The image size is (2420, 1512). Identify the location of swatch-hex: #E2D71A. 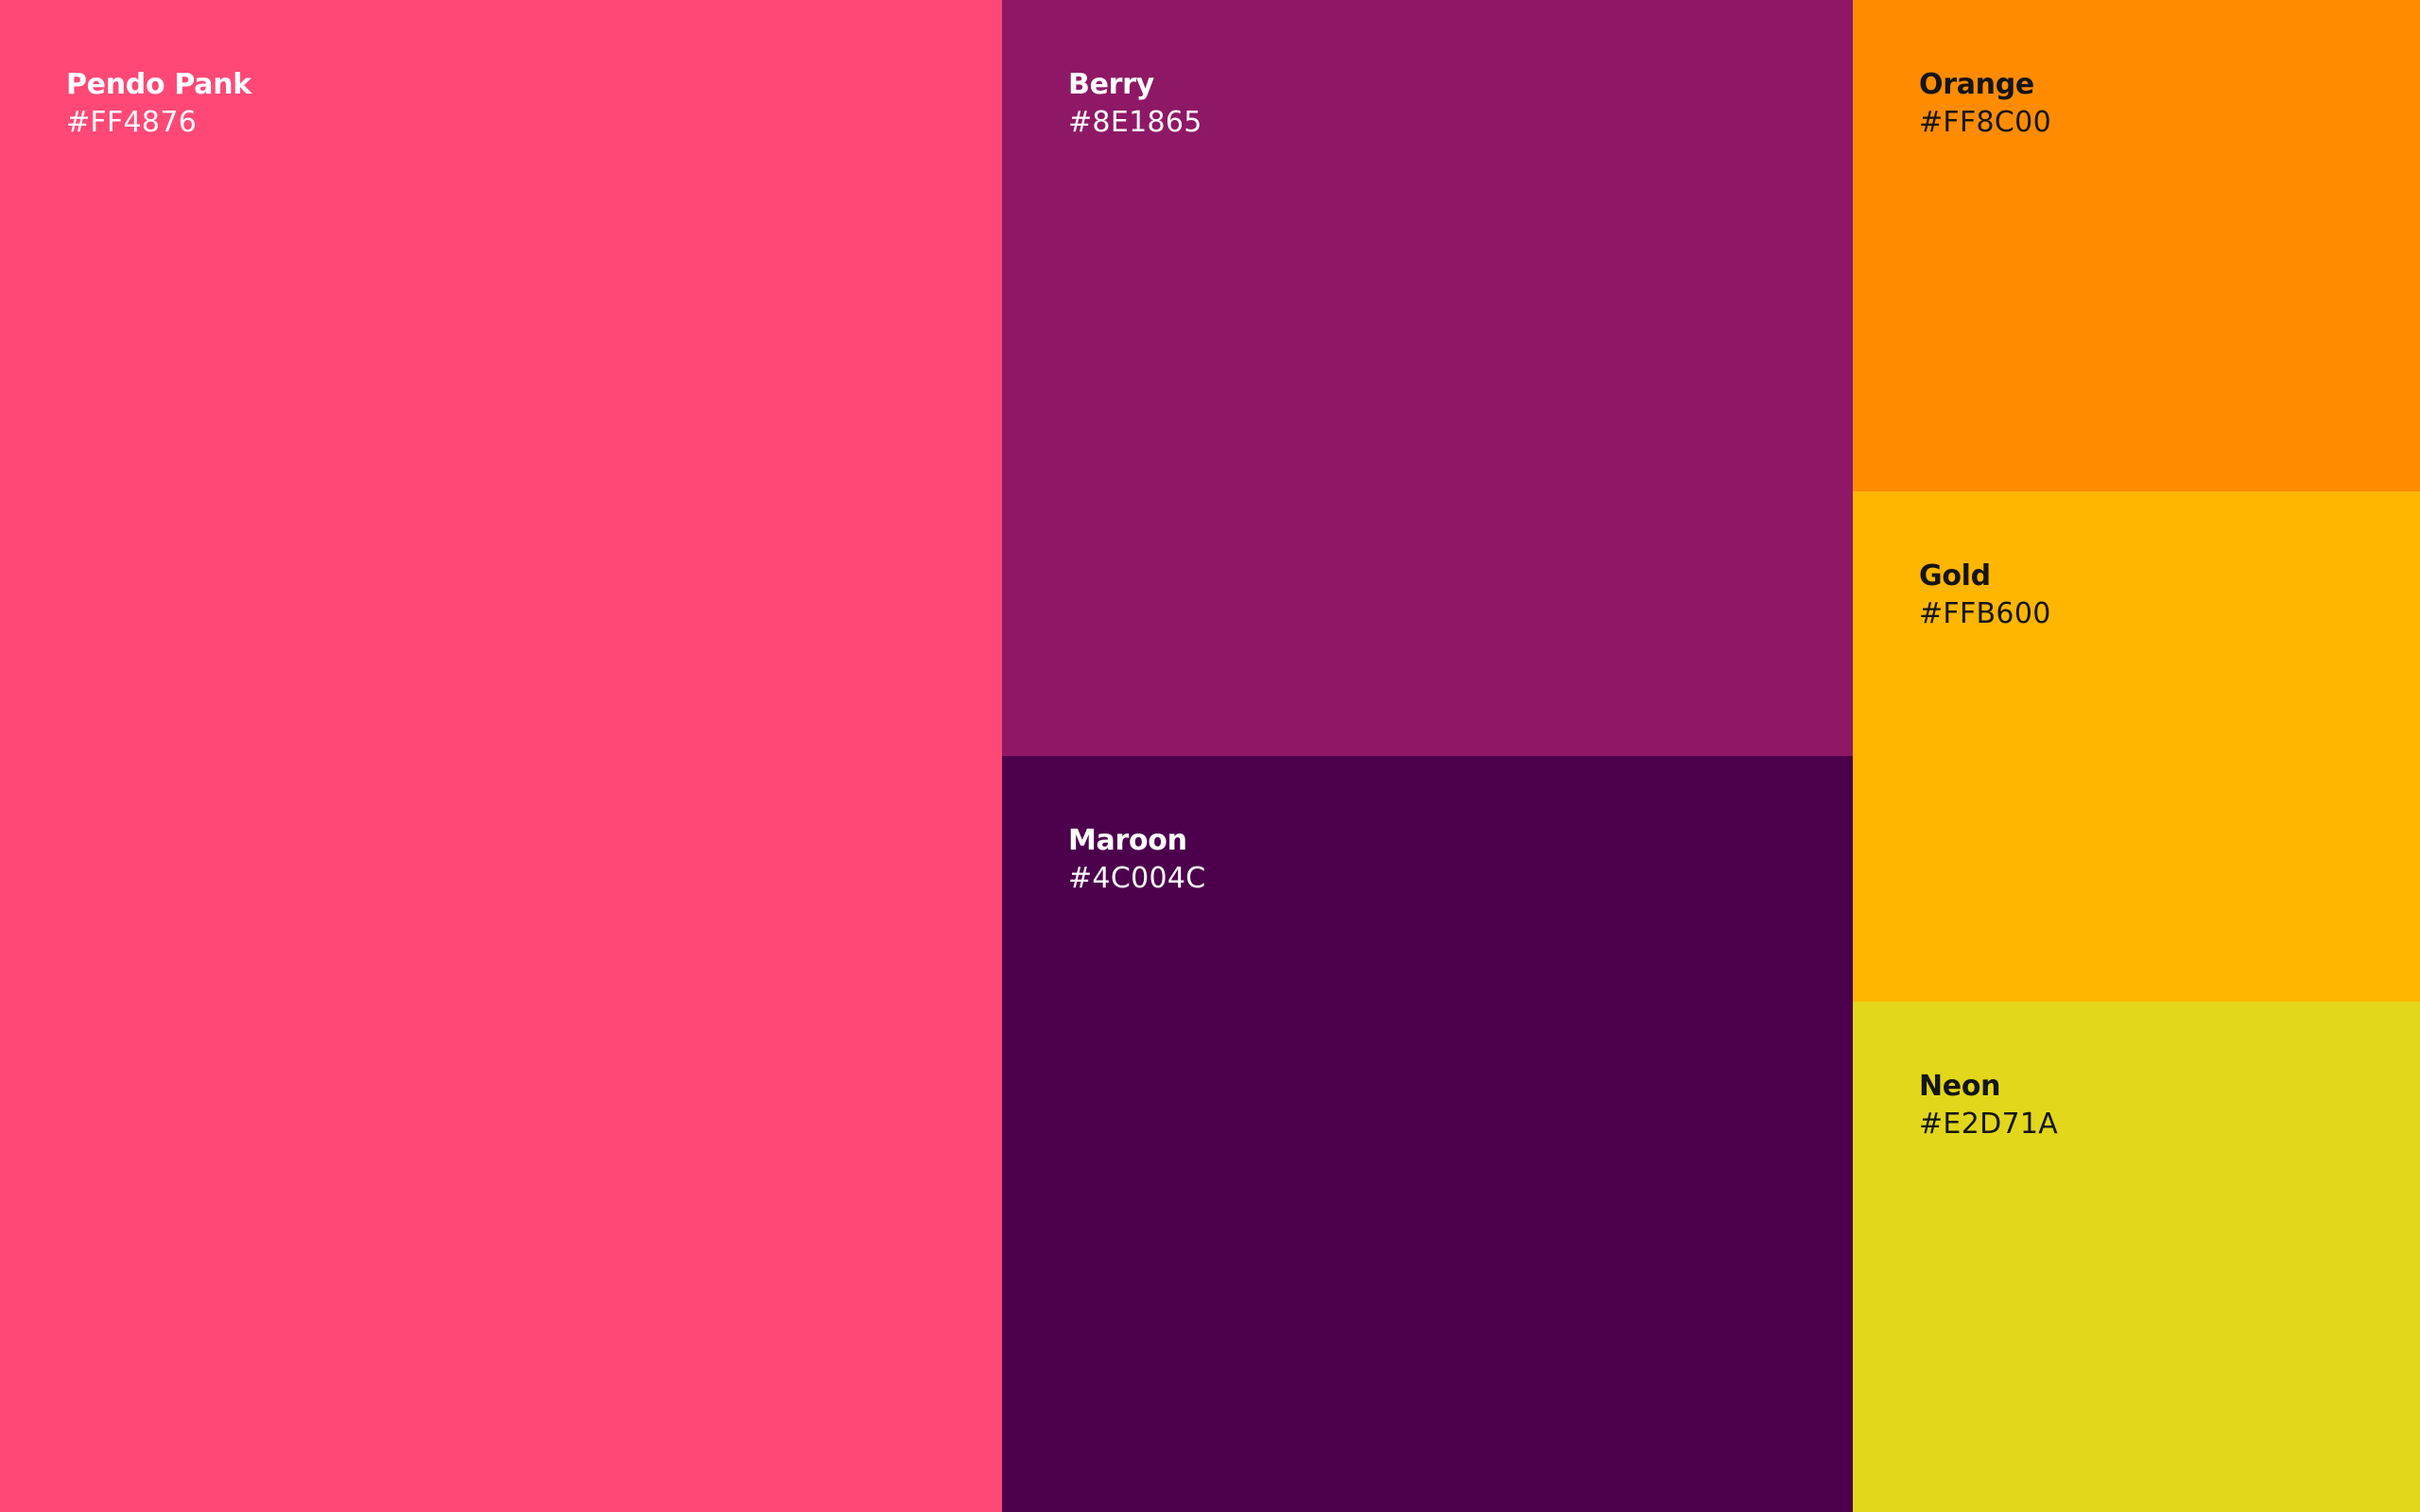
(1989, 1124).